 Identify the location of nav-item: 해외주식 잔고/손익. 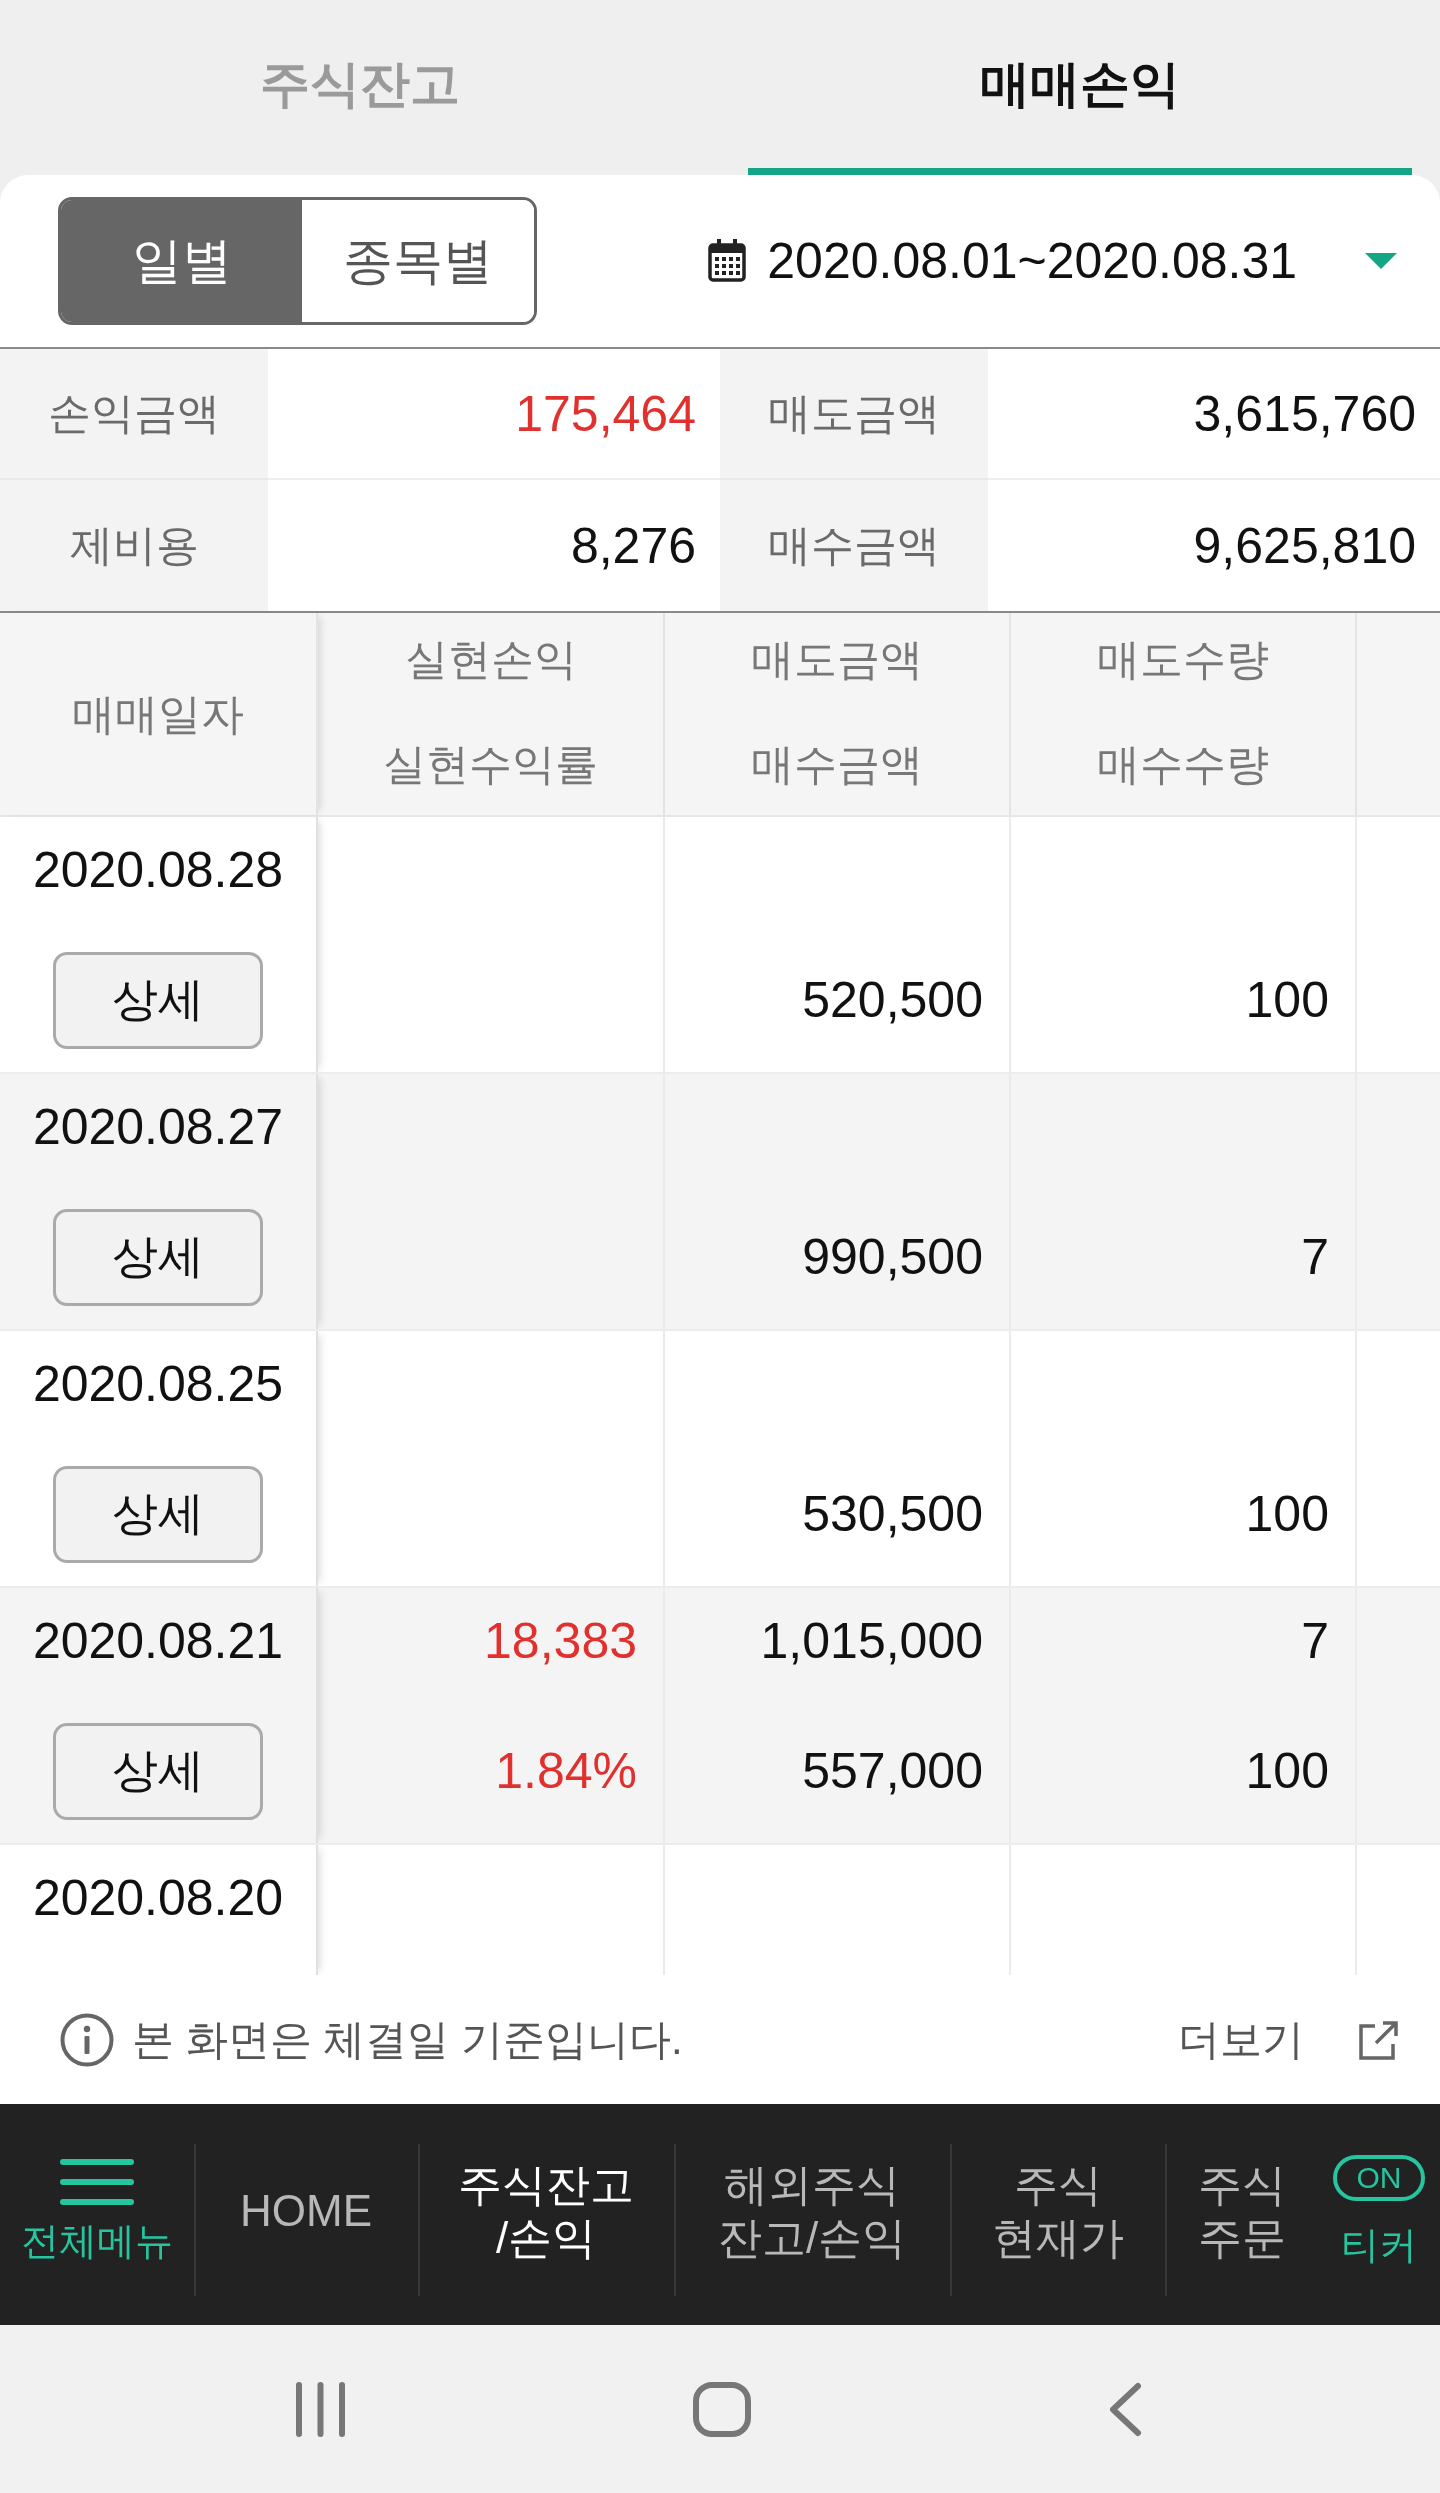
(812, 2214).